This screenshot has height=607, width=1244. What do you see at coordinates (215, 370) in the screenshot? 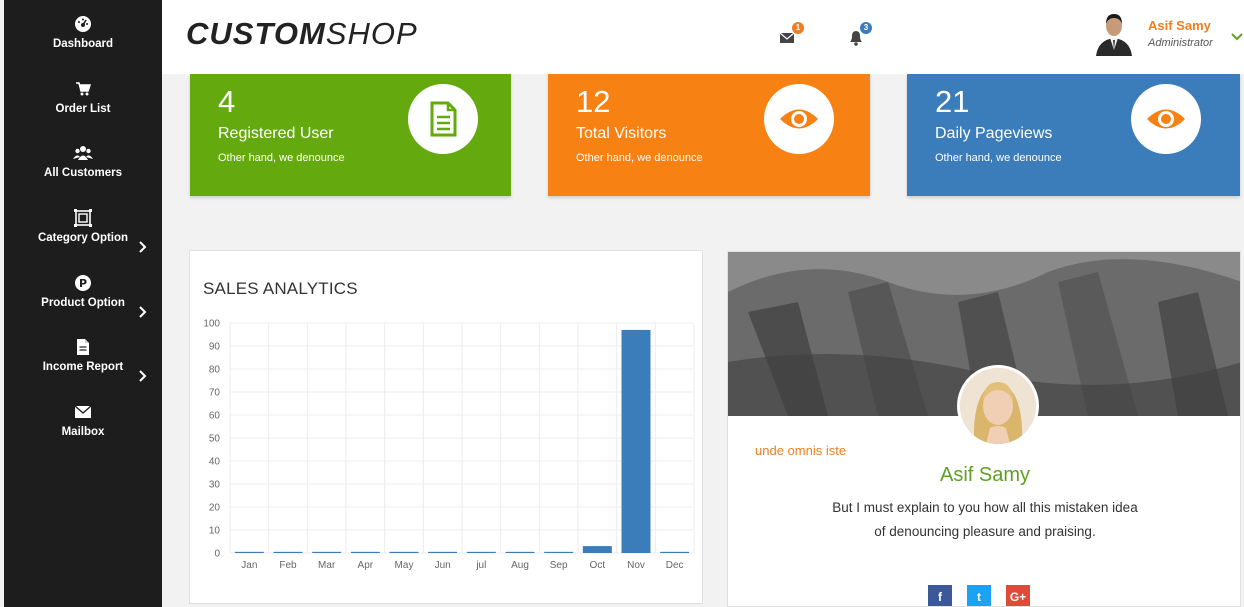
I see `y-tick-label: 80` at bounding box center [215, 370].